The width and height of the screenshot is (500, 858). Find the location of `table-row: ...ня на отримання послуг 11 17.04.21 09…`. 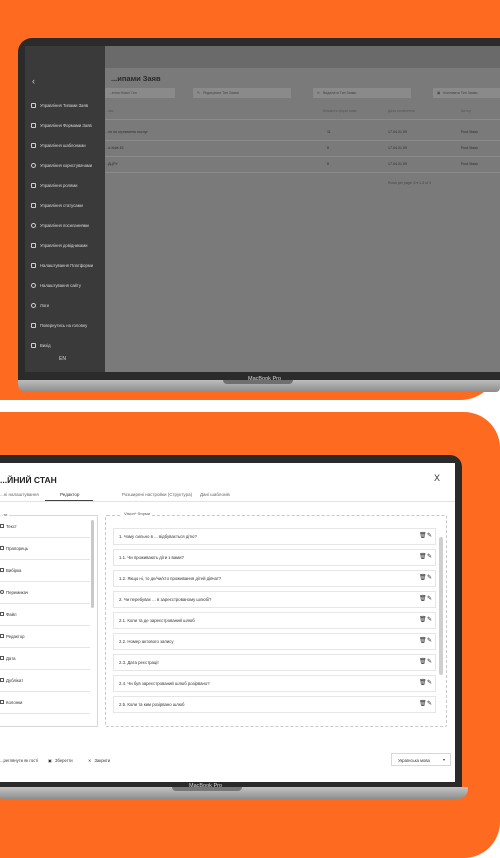

table-row: ...ня на отримання послуг 11 17.04.21 09… is located at coordinates (302, 133).